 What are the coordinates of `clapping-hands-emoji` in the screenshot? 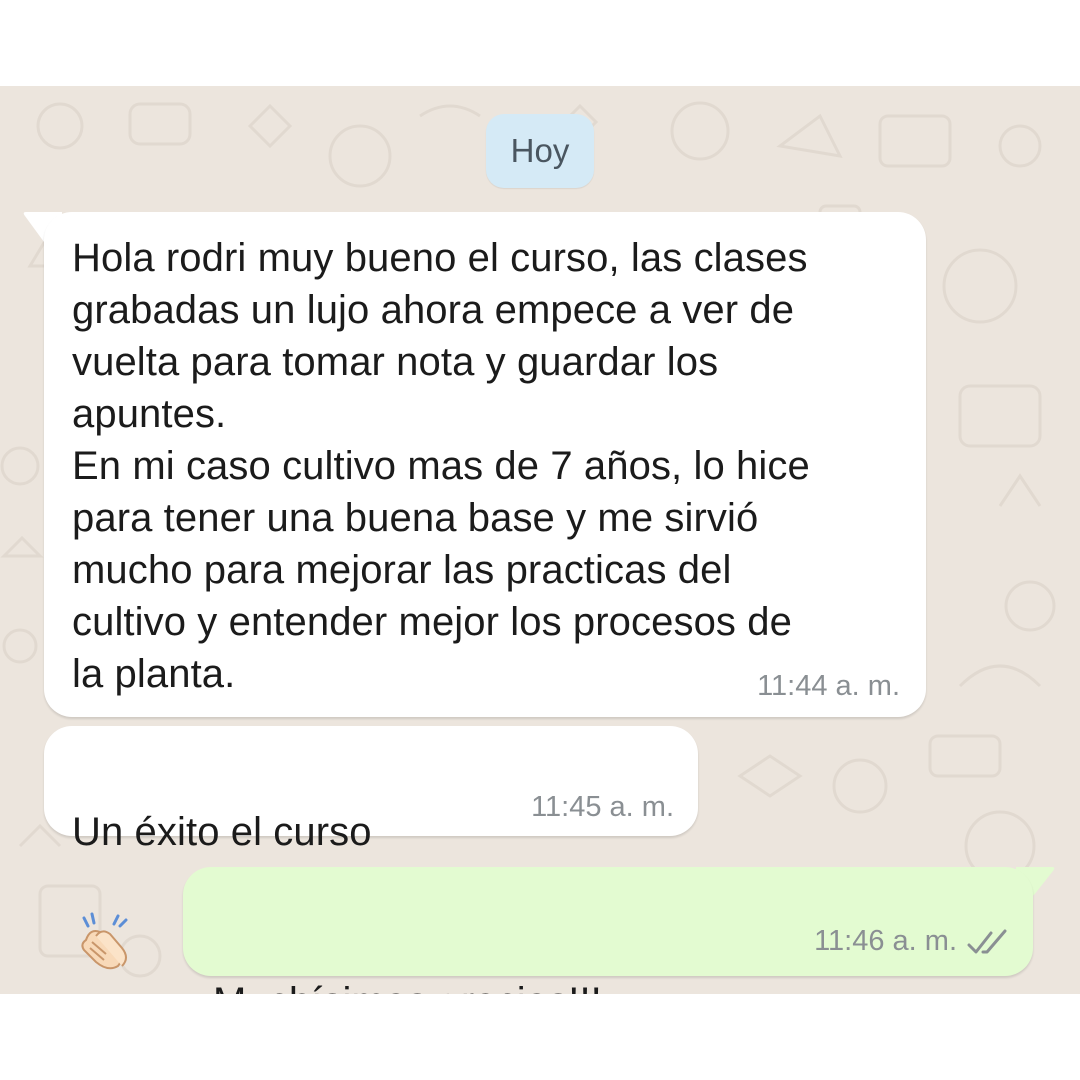 It's located at (104, 921).